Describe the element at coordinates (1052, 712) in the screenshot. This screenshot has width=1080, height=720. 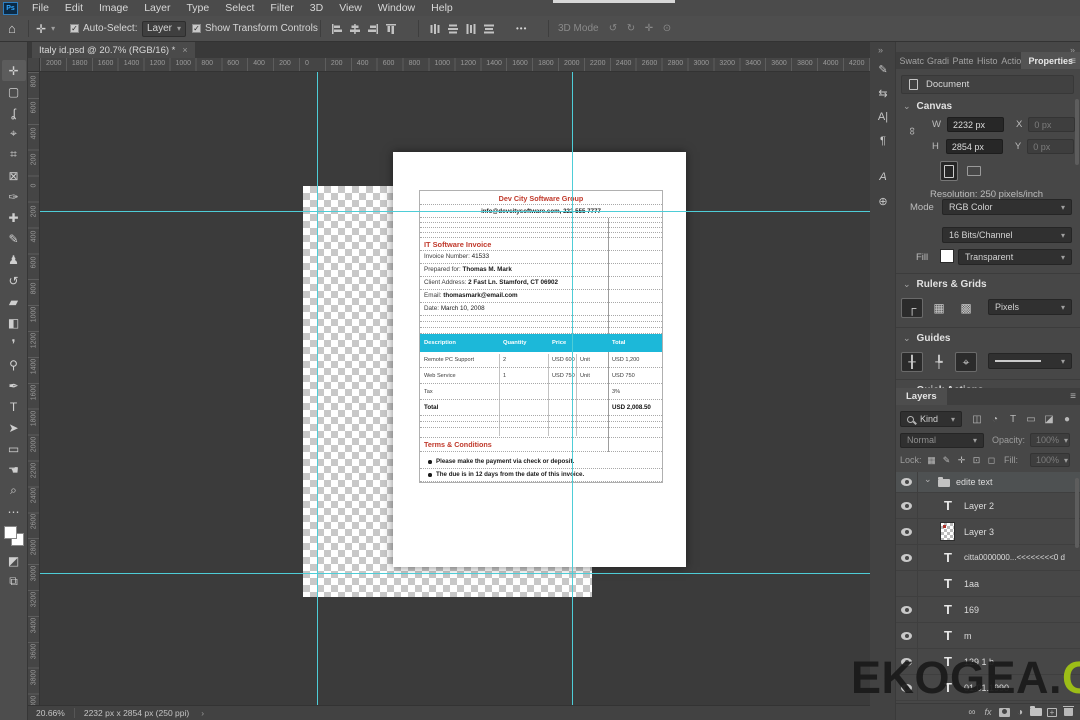
I see `new-layer-icon: +` at that location.